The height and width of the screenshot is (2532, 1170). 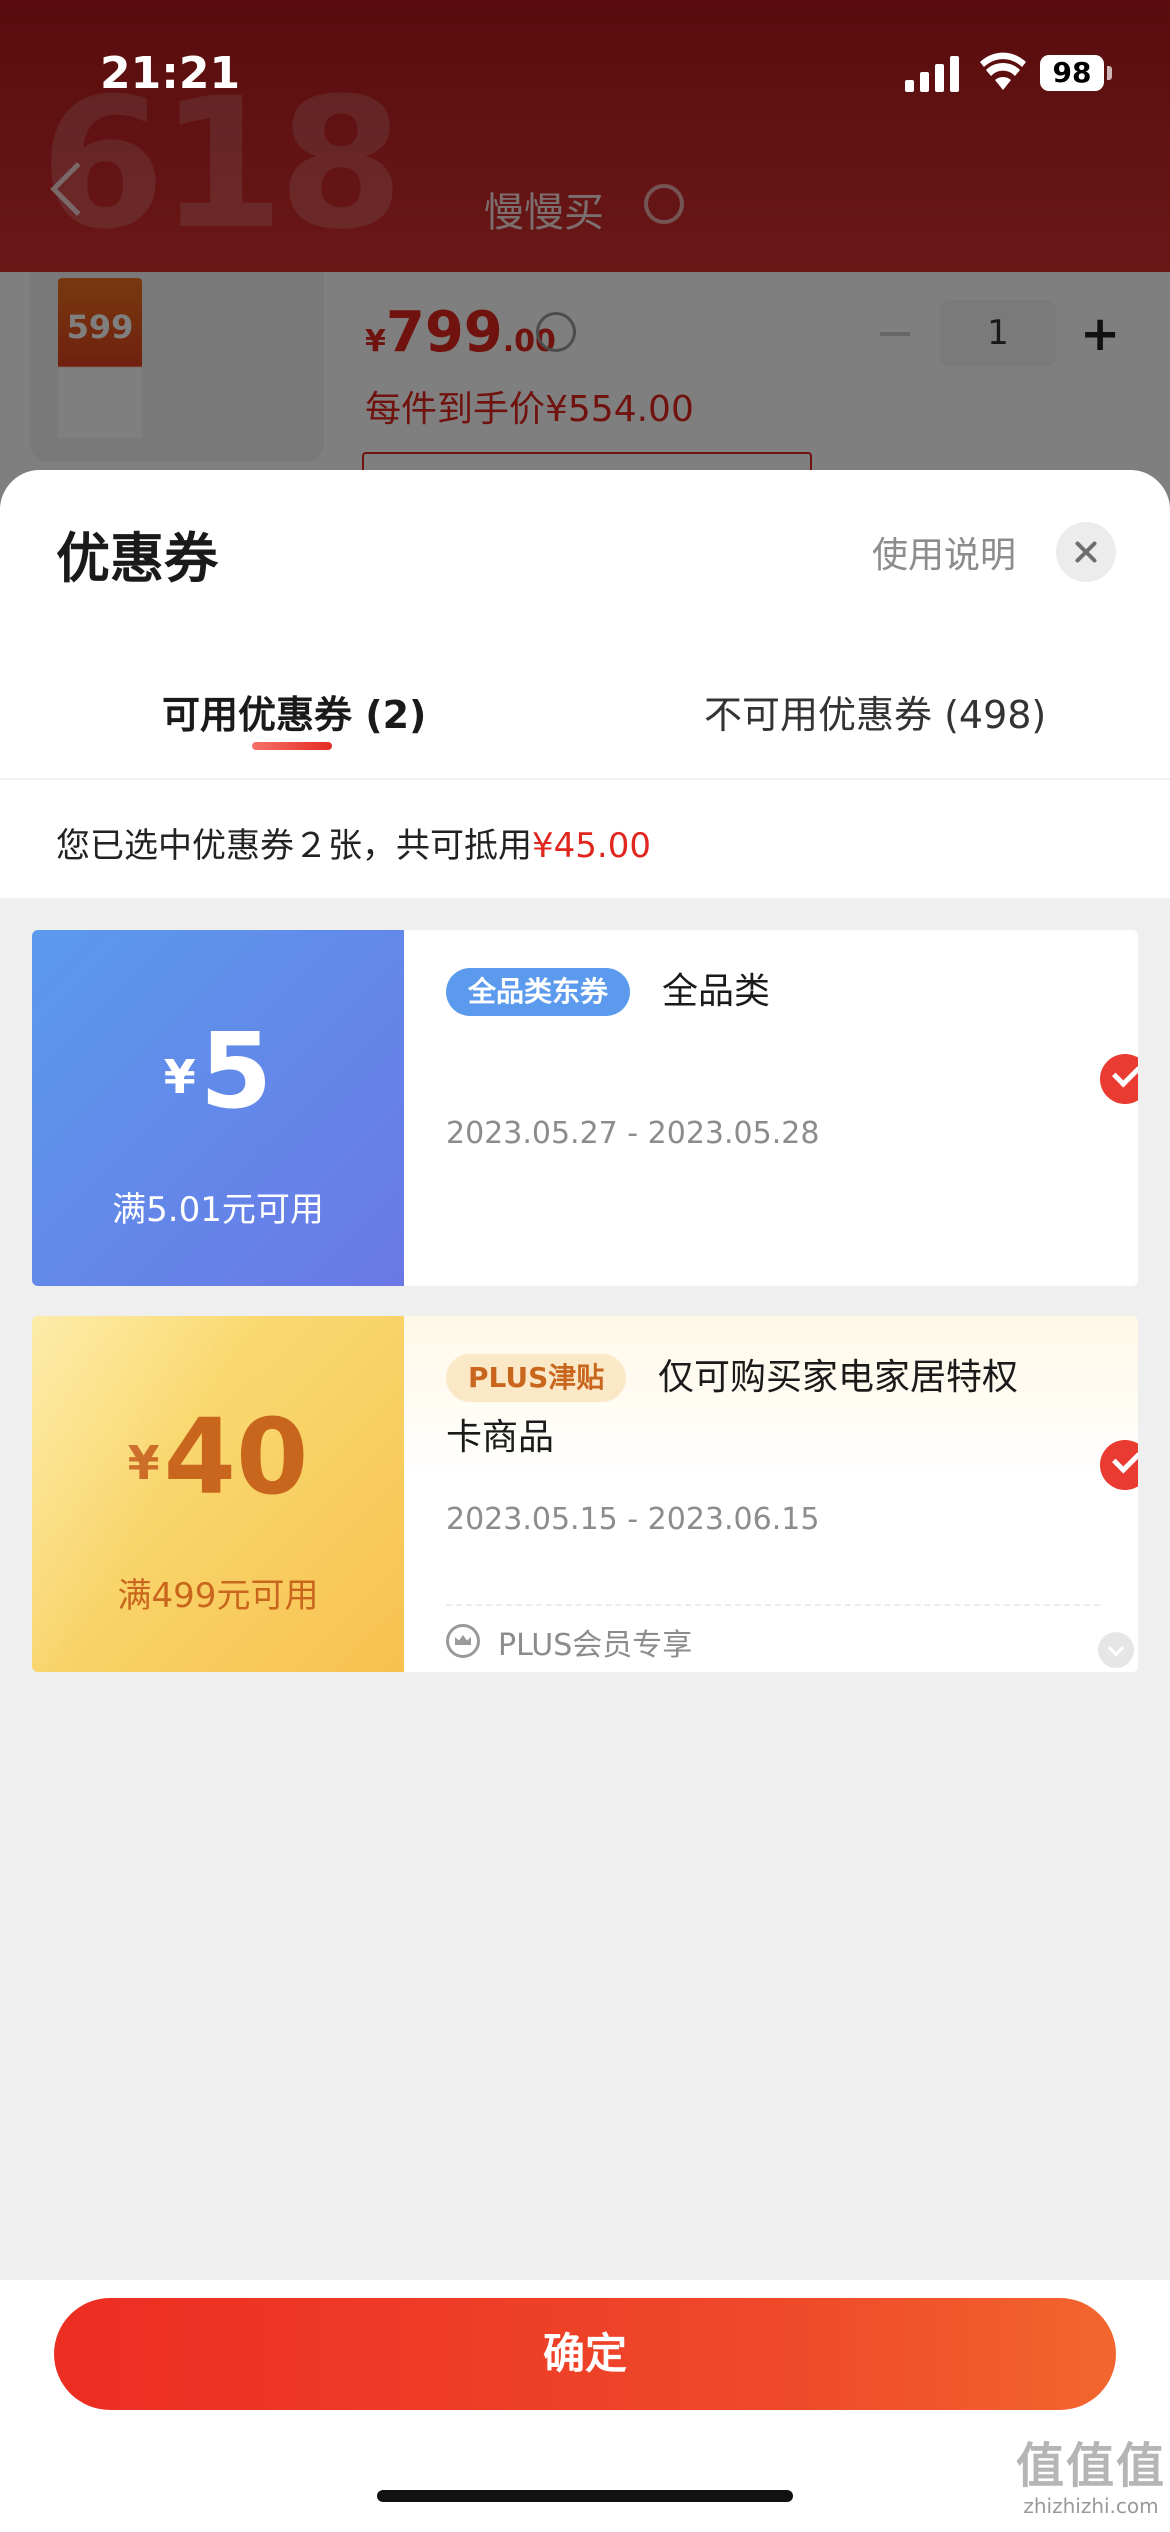 I want to click on selection-summary: 您已选中优惠券２张，共可抵用¥45.00, so click(x=353, y=842).